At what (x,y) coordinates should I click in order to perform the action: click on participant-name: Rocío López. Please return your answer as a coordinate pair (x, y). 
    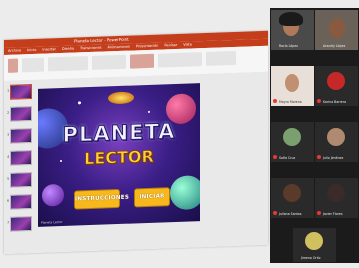
    Looking at the image, I should click on (288, 46).